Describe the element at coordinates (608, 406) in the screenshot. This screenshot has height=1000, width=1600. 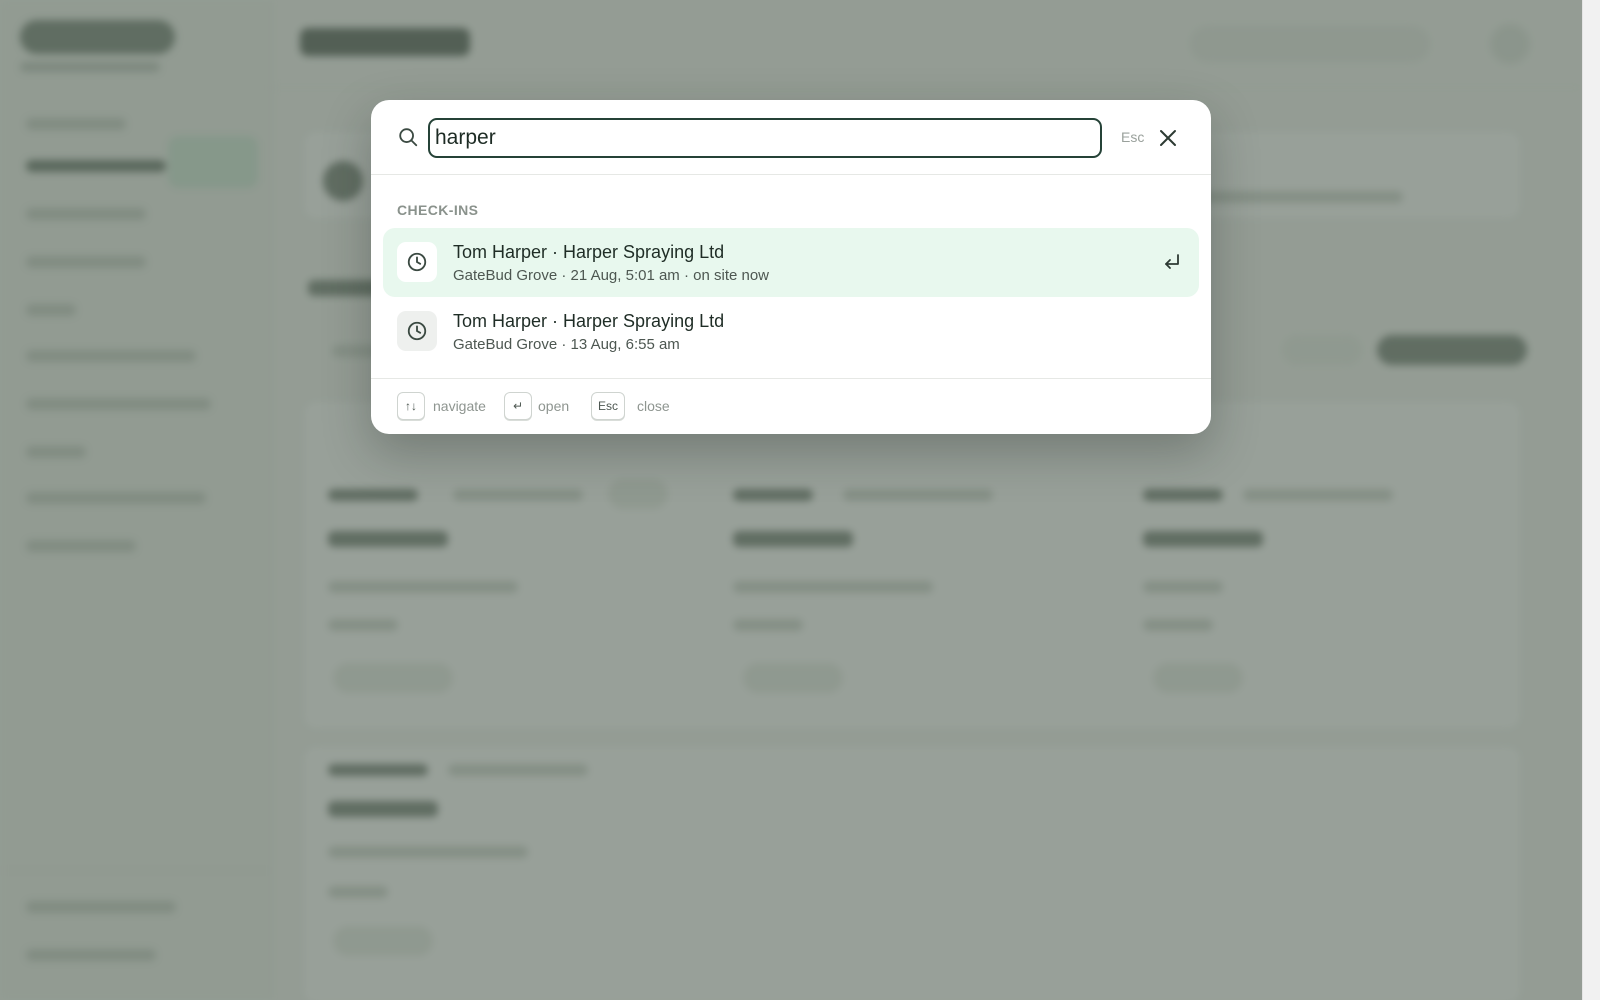
I see `close-key: Esc` at that location.